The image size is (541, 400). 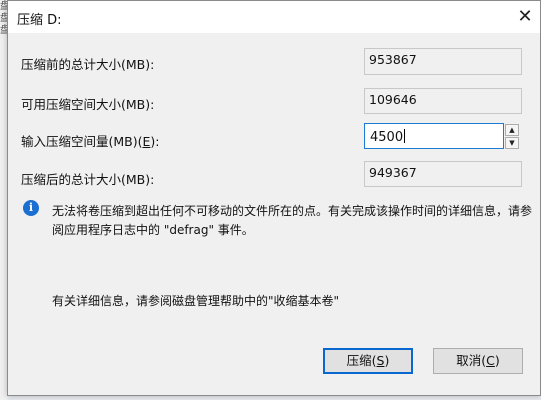 What do you see at coordinates (434, 136) in the screenshot?
I see `shrink-amount-input: 4500` at bounding box center [434, 136].